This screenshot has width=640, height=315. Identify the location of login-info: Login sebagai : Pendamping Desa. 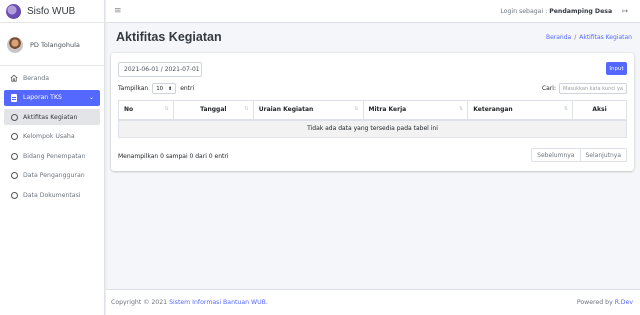
(556, 11).